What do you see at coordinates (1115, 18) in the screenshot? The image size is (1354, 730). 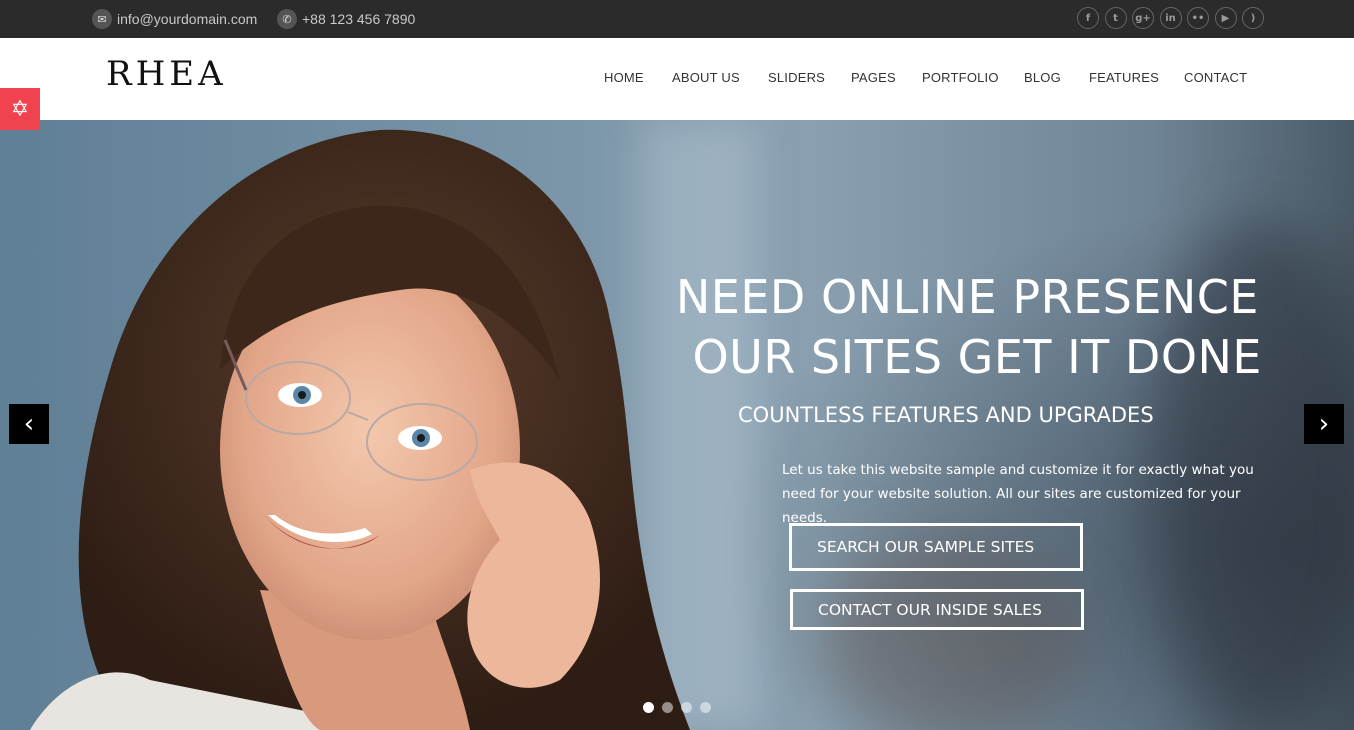 I see `twitter-icon: t` at bounding box center [1115, 18].